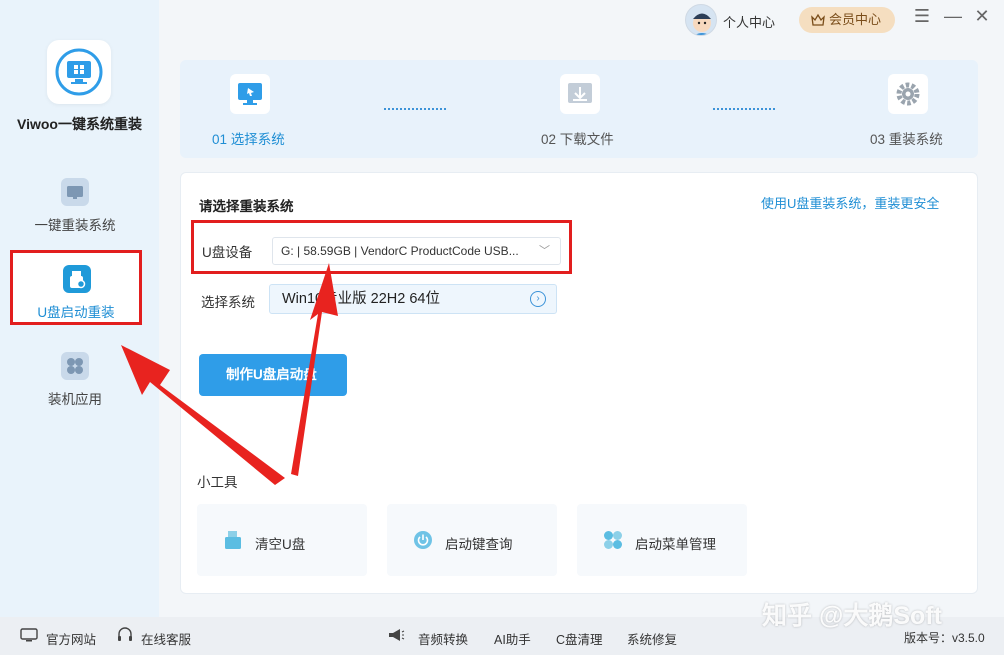  Describe the element at coordinates (423, 540) in the screenshot. I see `power-icon` at that location.